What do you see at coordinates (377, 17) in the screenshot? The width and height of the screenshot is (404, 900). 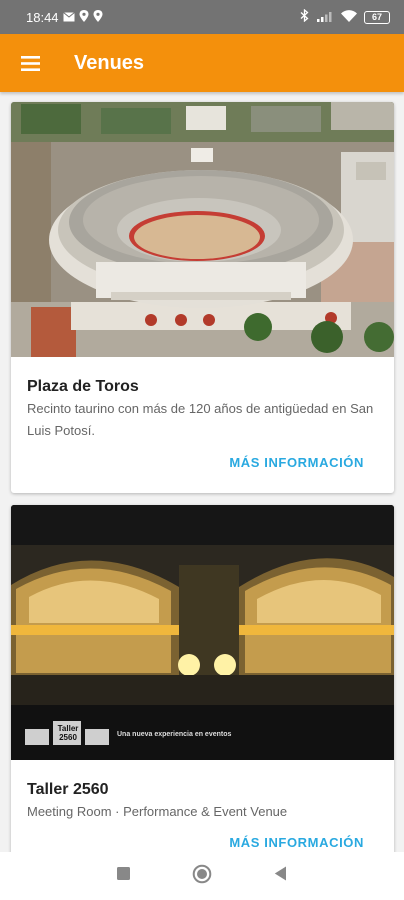 I see `battery-icon: 67` at bounding box center [377, 17].